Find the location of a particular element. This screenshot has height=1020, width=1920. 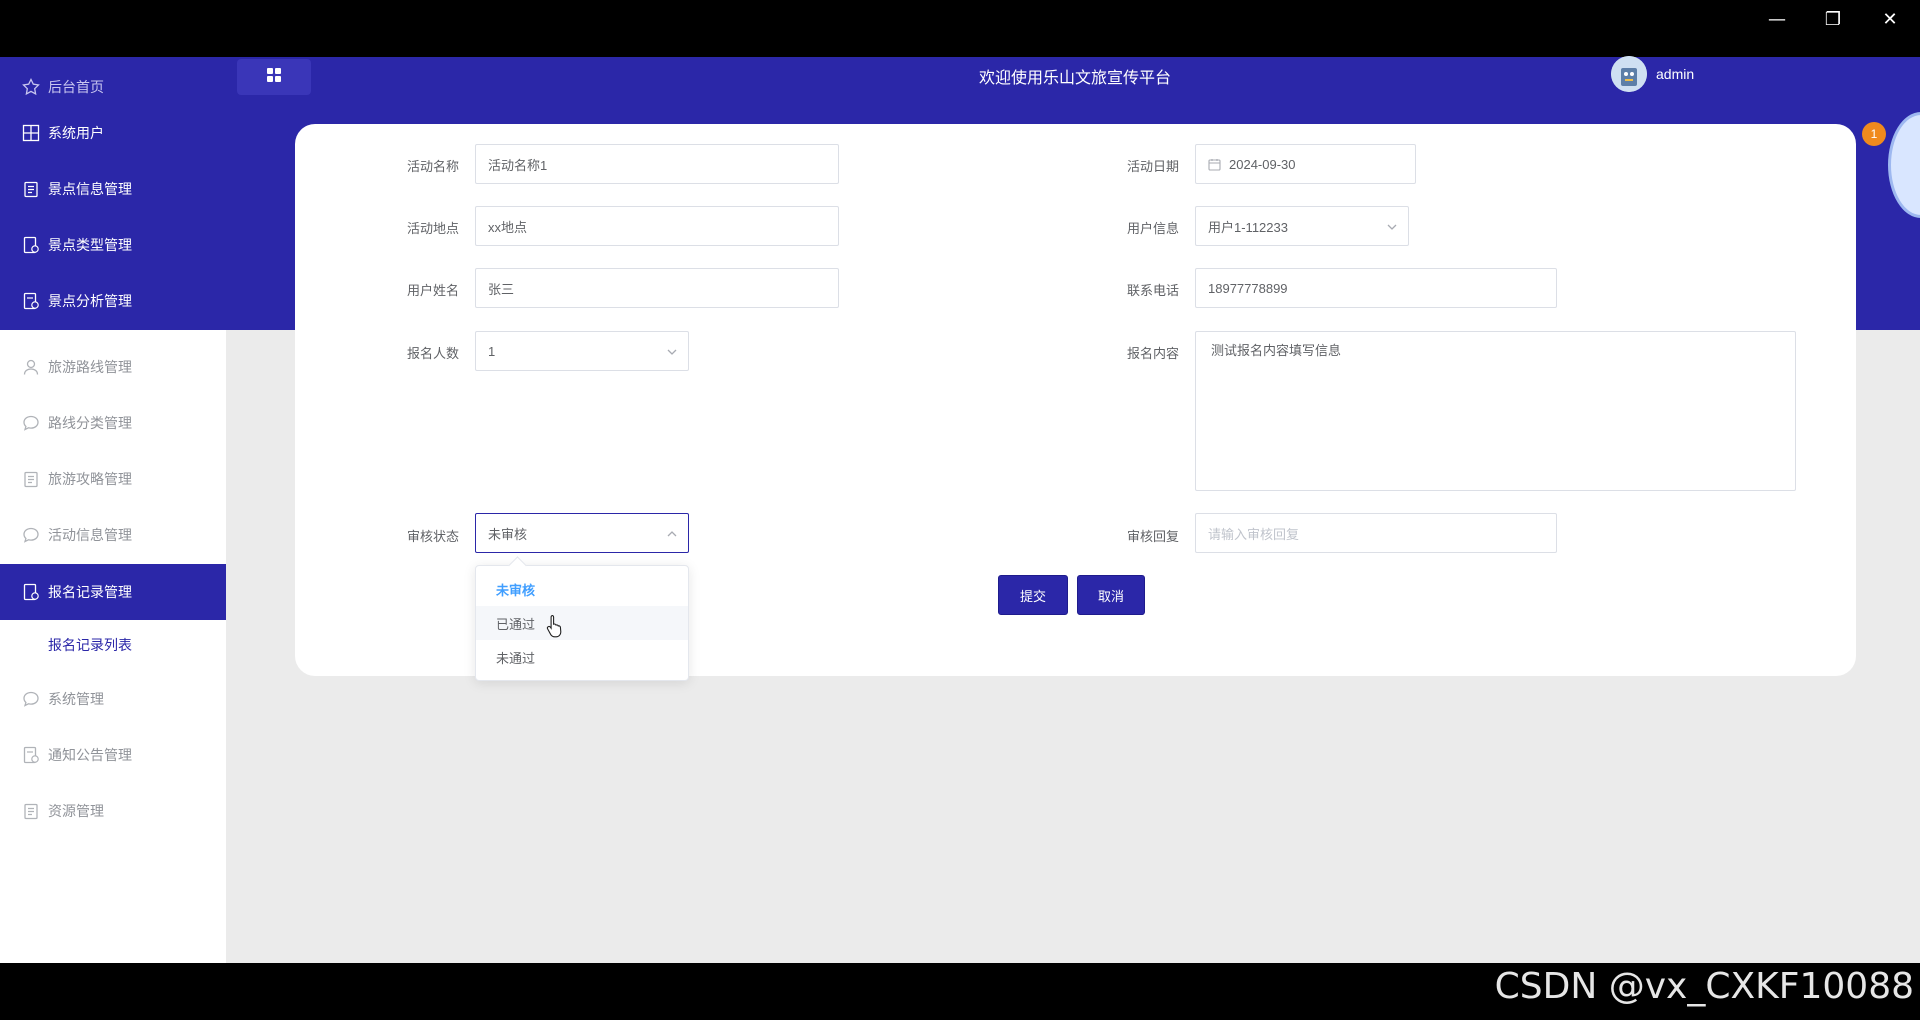

phone-value: 18977778899 is located at coordinates (1248, 288).